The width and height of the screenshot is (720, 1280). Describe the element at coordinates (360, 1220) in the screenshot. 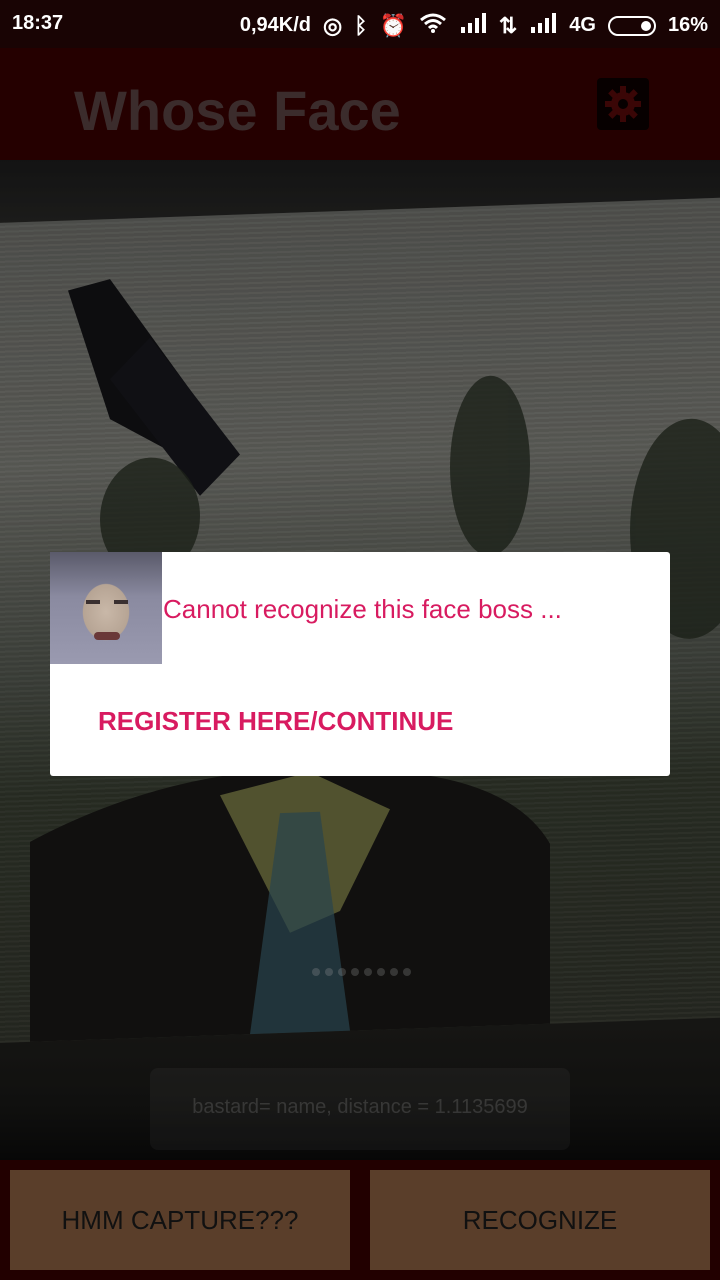

I see `bottom-button-bar: HMM CAPTURE??? RECOGNIZE` at that location.